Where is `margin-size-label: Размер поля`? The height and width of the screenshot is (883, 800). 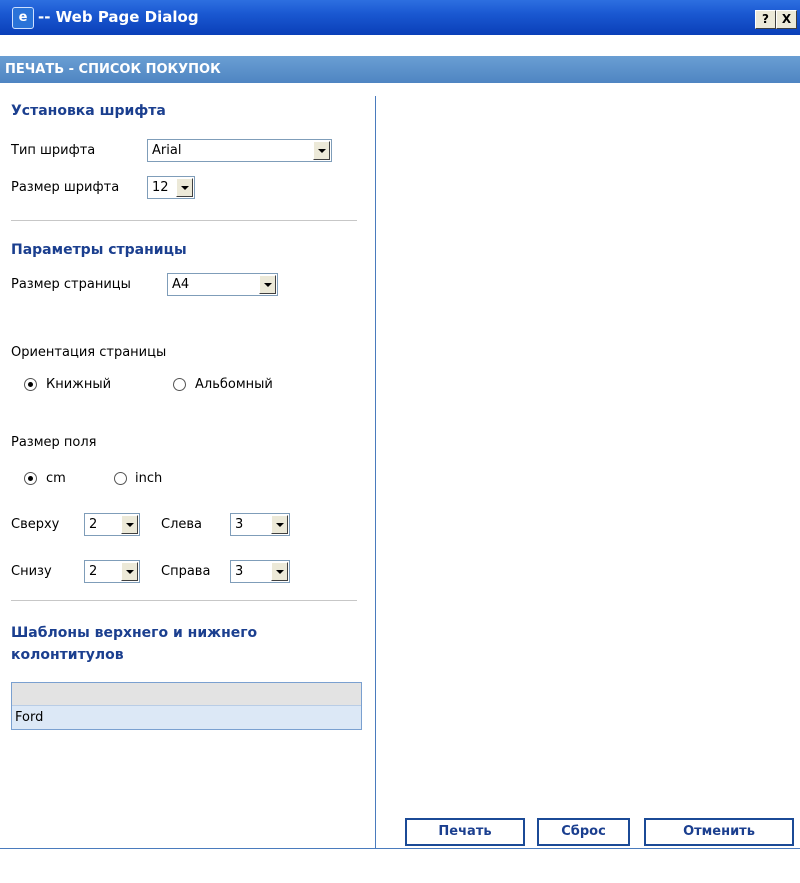 margin-size-label: Размер поля is located at coordinates (54, 442).